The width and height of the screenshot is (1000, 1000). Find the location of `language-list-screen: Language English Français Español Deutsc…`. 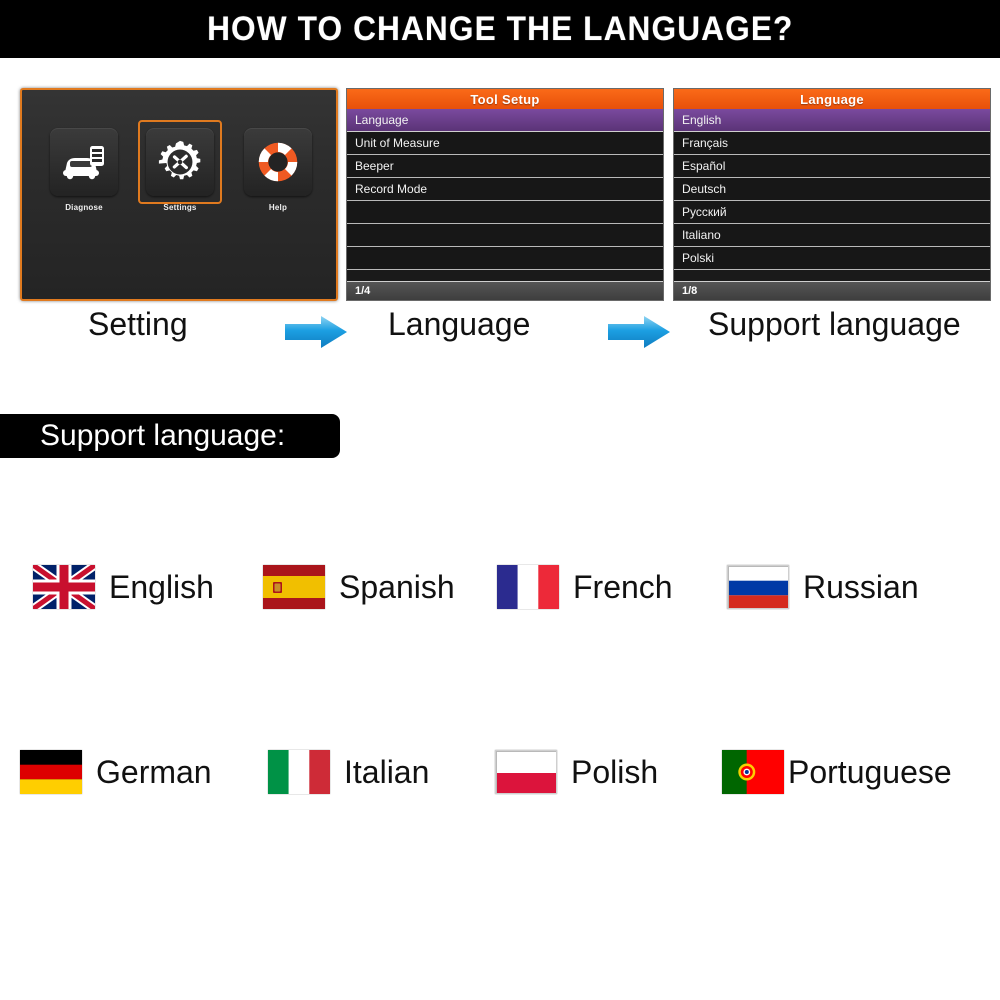

language-list-screen: Language English Français Español Deutsc… is located at coordinates (832, 194).